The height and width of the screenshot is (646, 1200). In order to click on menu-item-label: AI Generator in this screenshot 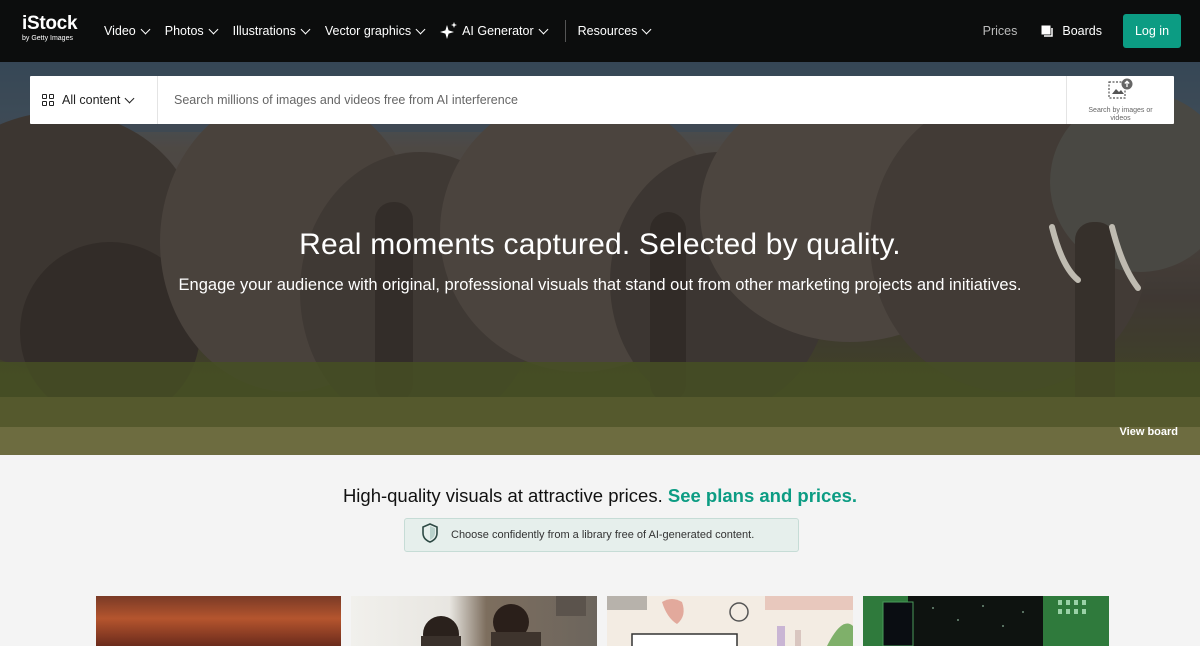, I will do `click(498, 31)`.